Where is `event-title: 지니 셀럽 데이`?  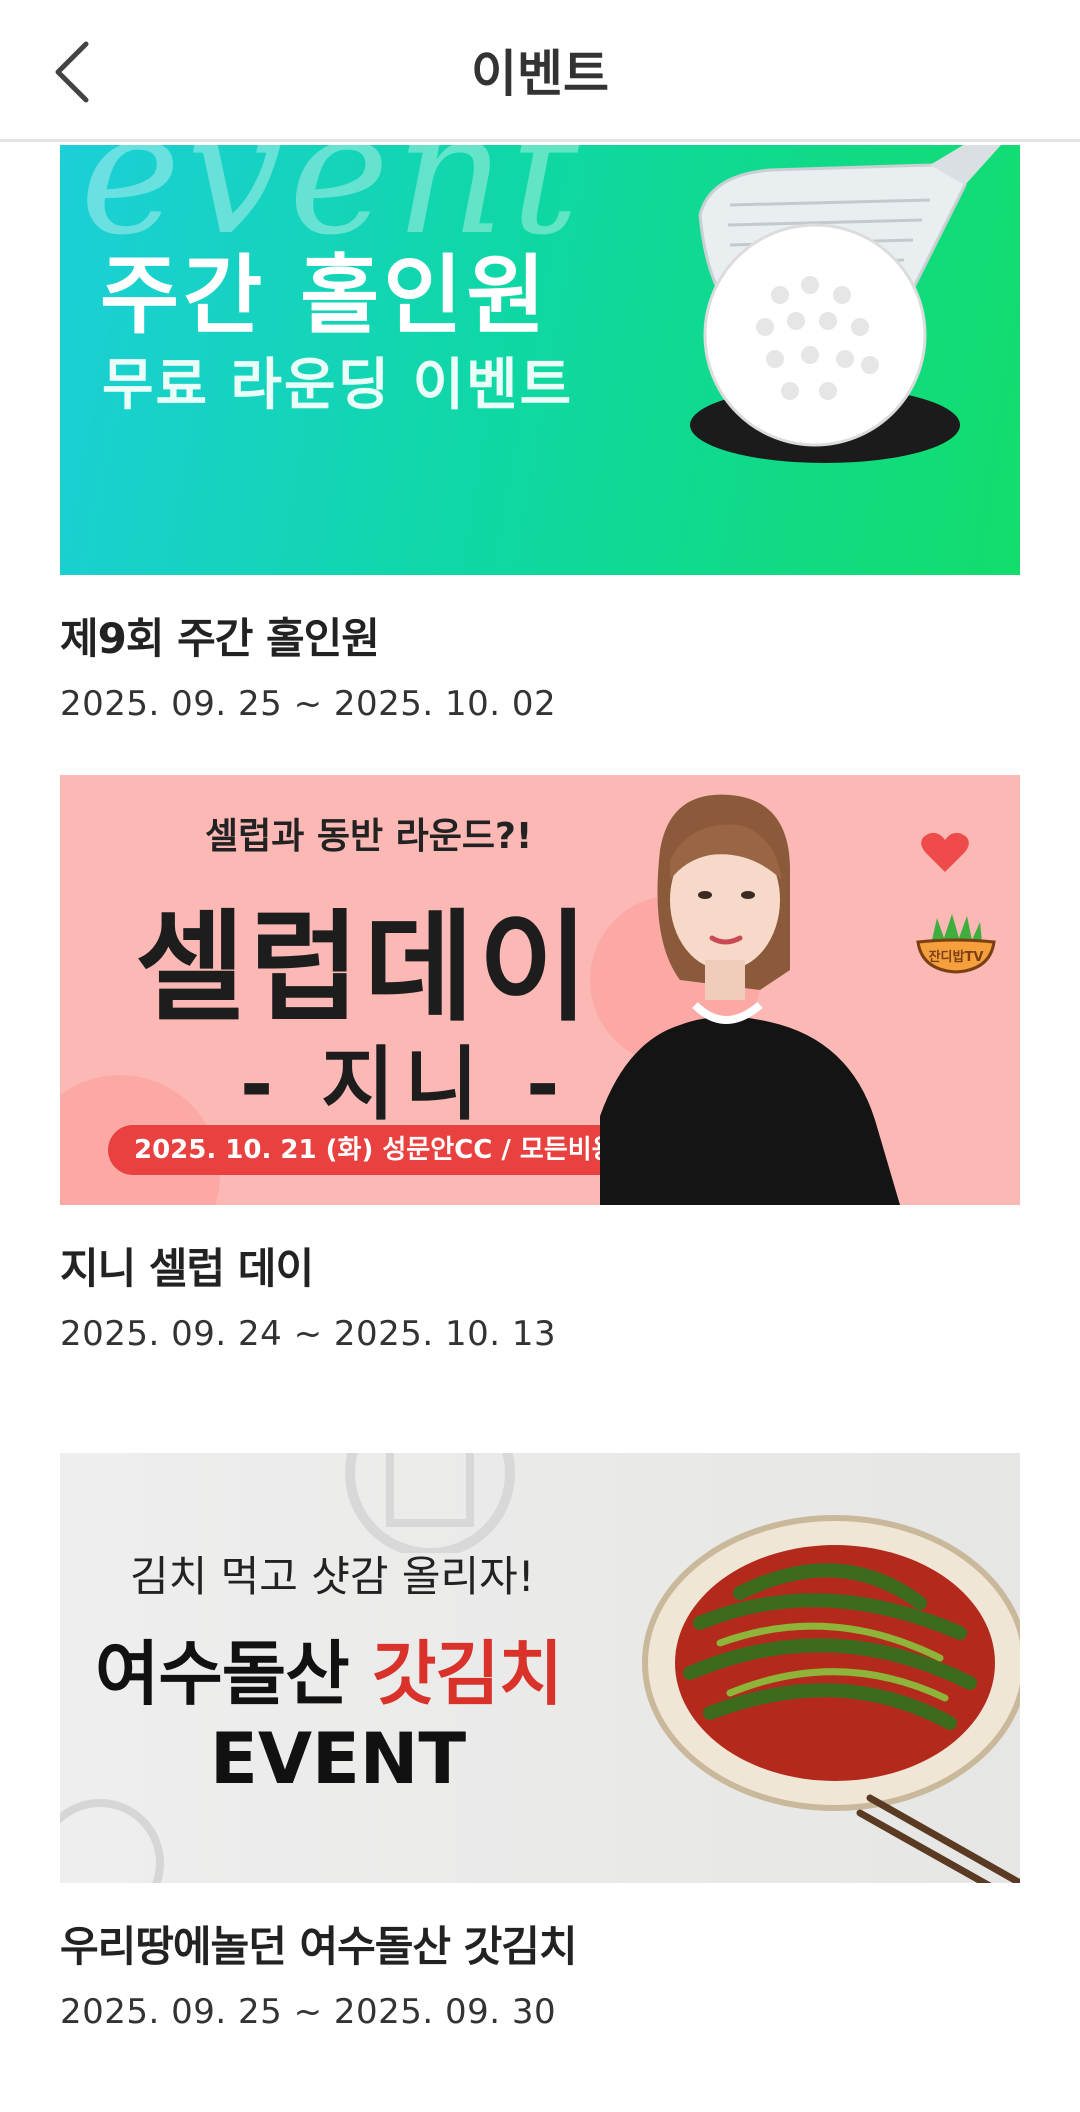
event-title: 지니 셀럽 데이 is located at coordinates (540, 1265).